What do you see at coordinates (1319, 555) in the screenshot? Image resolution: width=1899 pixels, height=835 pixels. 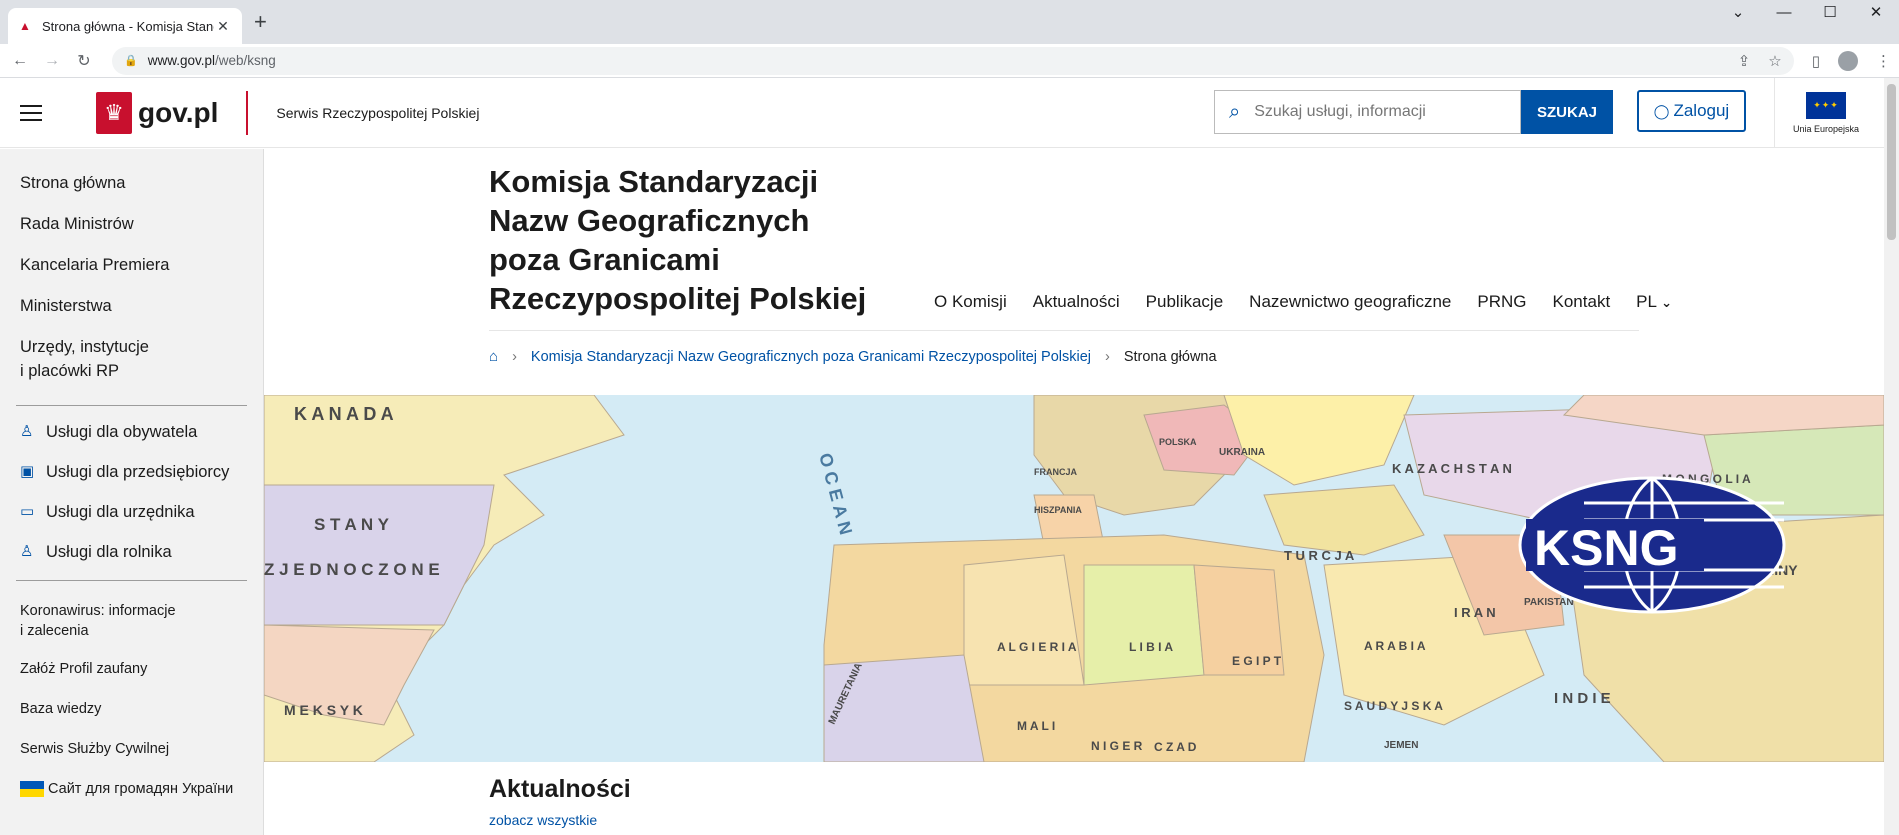 I see `map-label: T U R C J A` at bounding box center [1319, 555].